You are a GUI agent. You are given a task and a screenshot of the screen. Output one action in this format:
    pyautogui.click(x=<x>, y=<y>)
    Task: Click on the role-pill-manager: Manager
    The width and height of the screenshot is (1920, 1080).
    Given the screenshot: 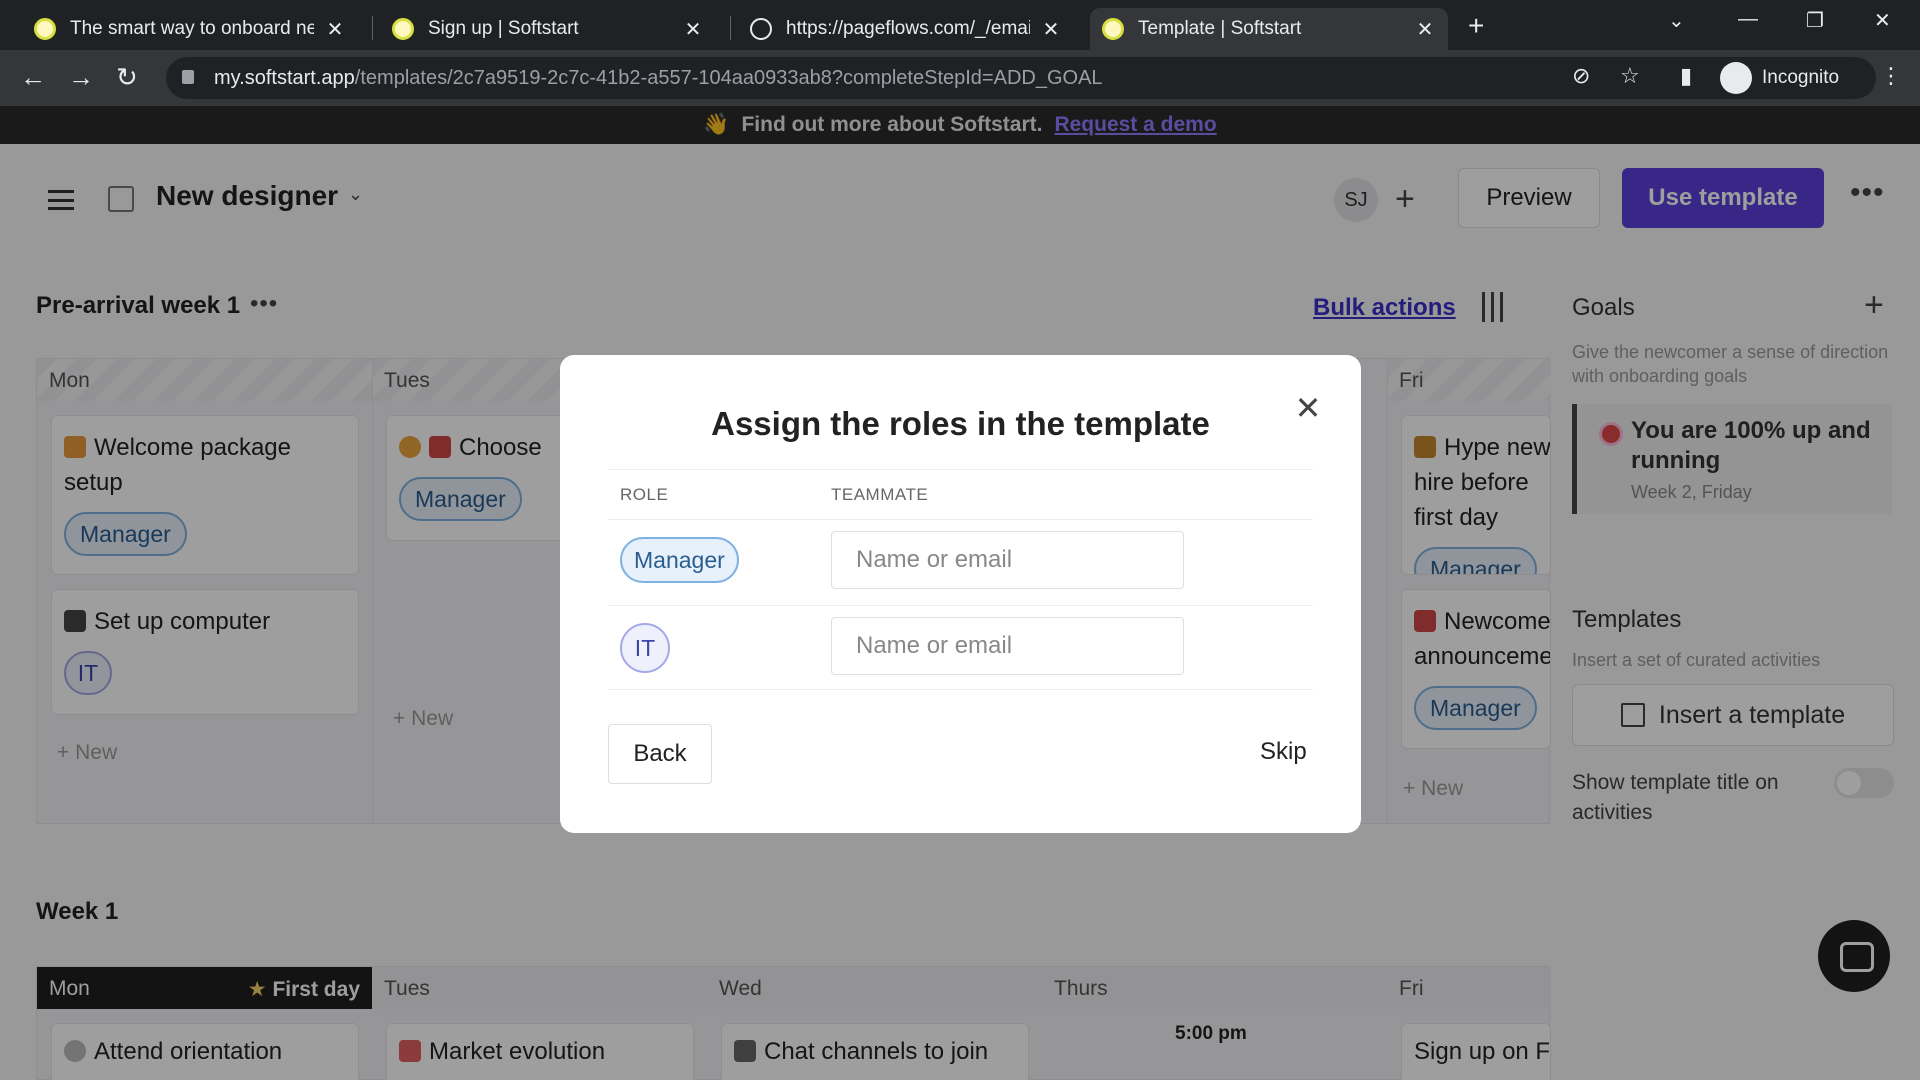 What is the action you would take?
    pyautogui.click(x=679, y=560)
    